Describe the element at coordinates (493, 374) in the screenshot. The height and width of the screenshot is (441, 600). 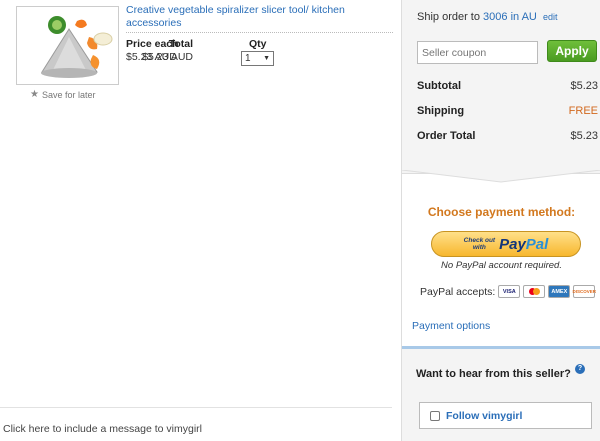
I see `hear-from-seller-title: Want to hear from this seller?` at that location.